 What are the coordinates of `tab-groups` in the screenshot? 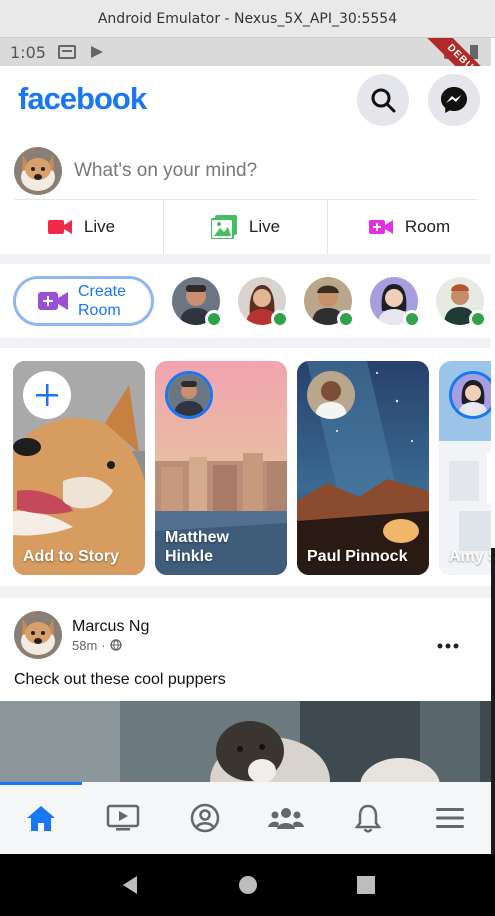 It's located at (286, 818).